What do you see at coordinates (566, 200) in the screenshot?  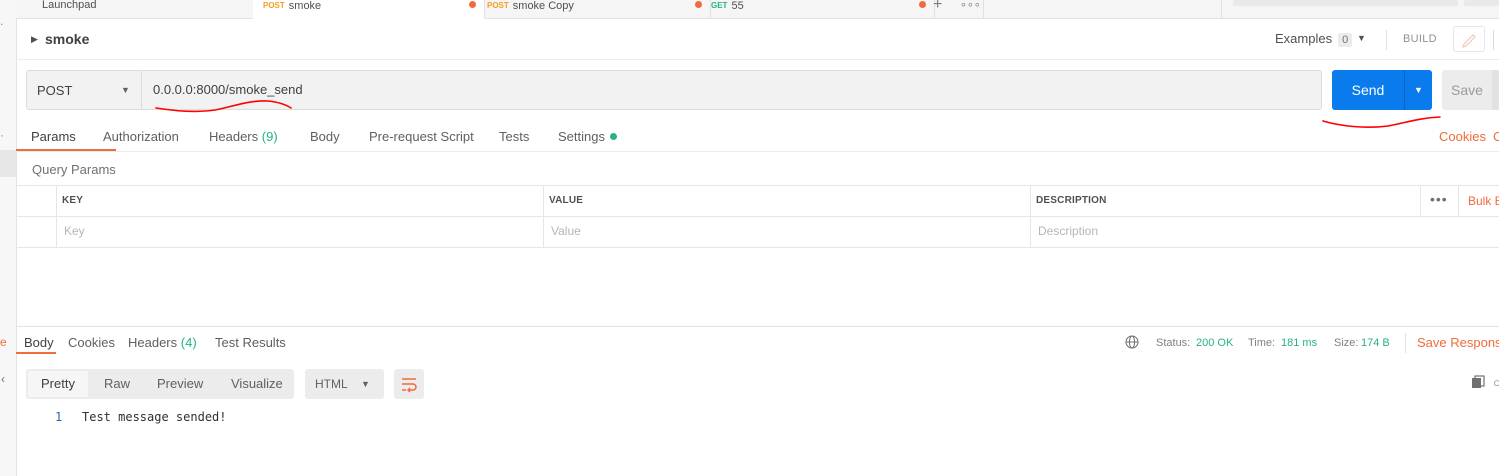 I see `column-header-value: VALUE` at bounding box center [566, 200].